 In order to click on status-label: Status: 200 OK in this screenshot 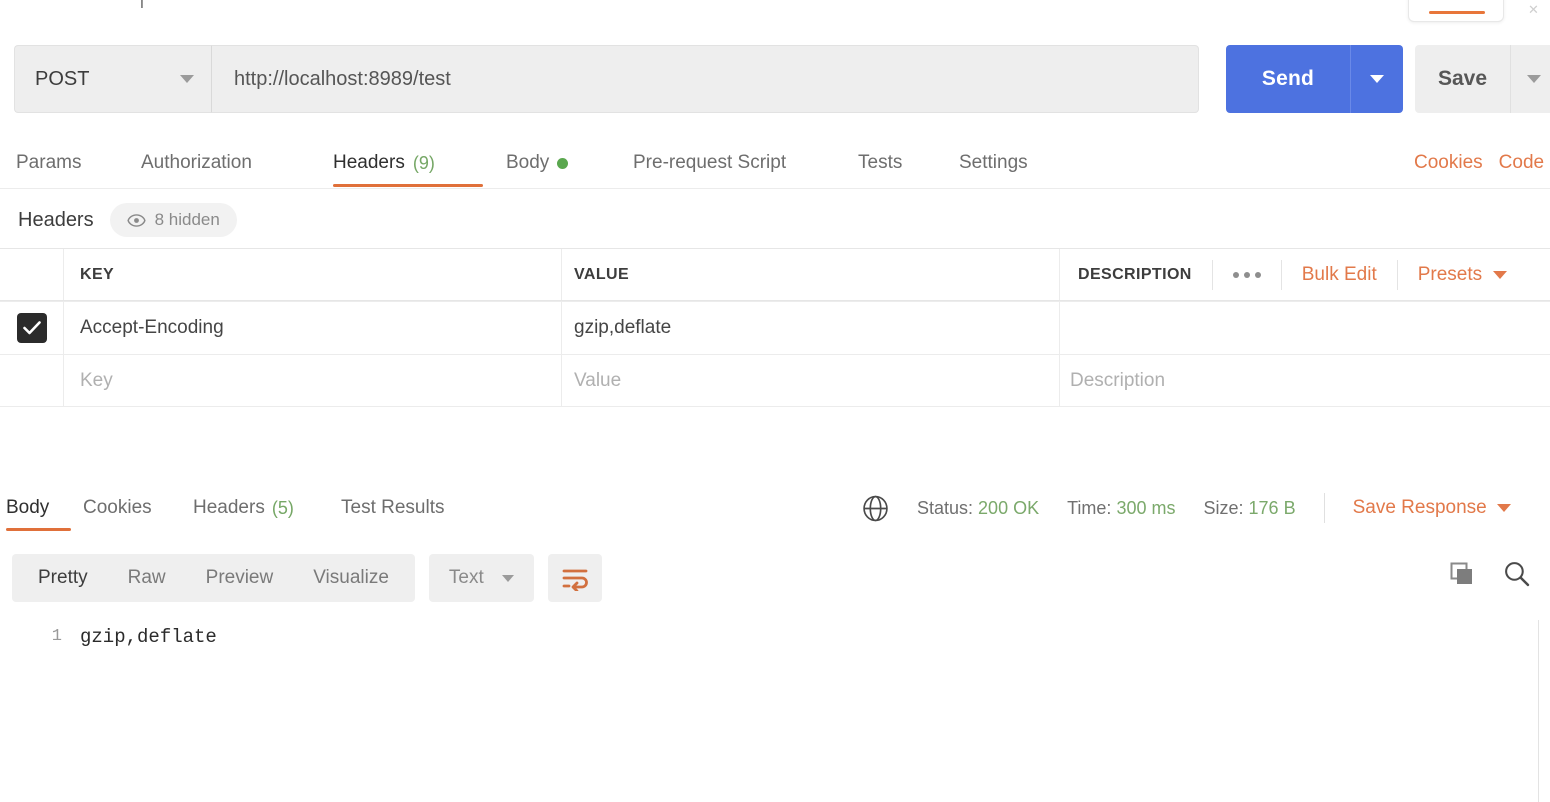, I will do `click(978, 507)`.